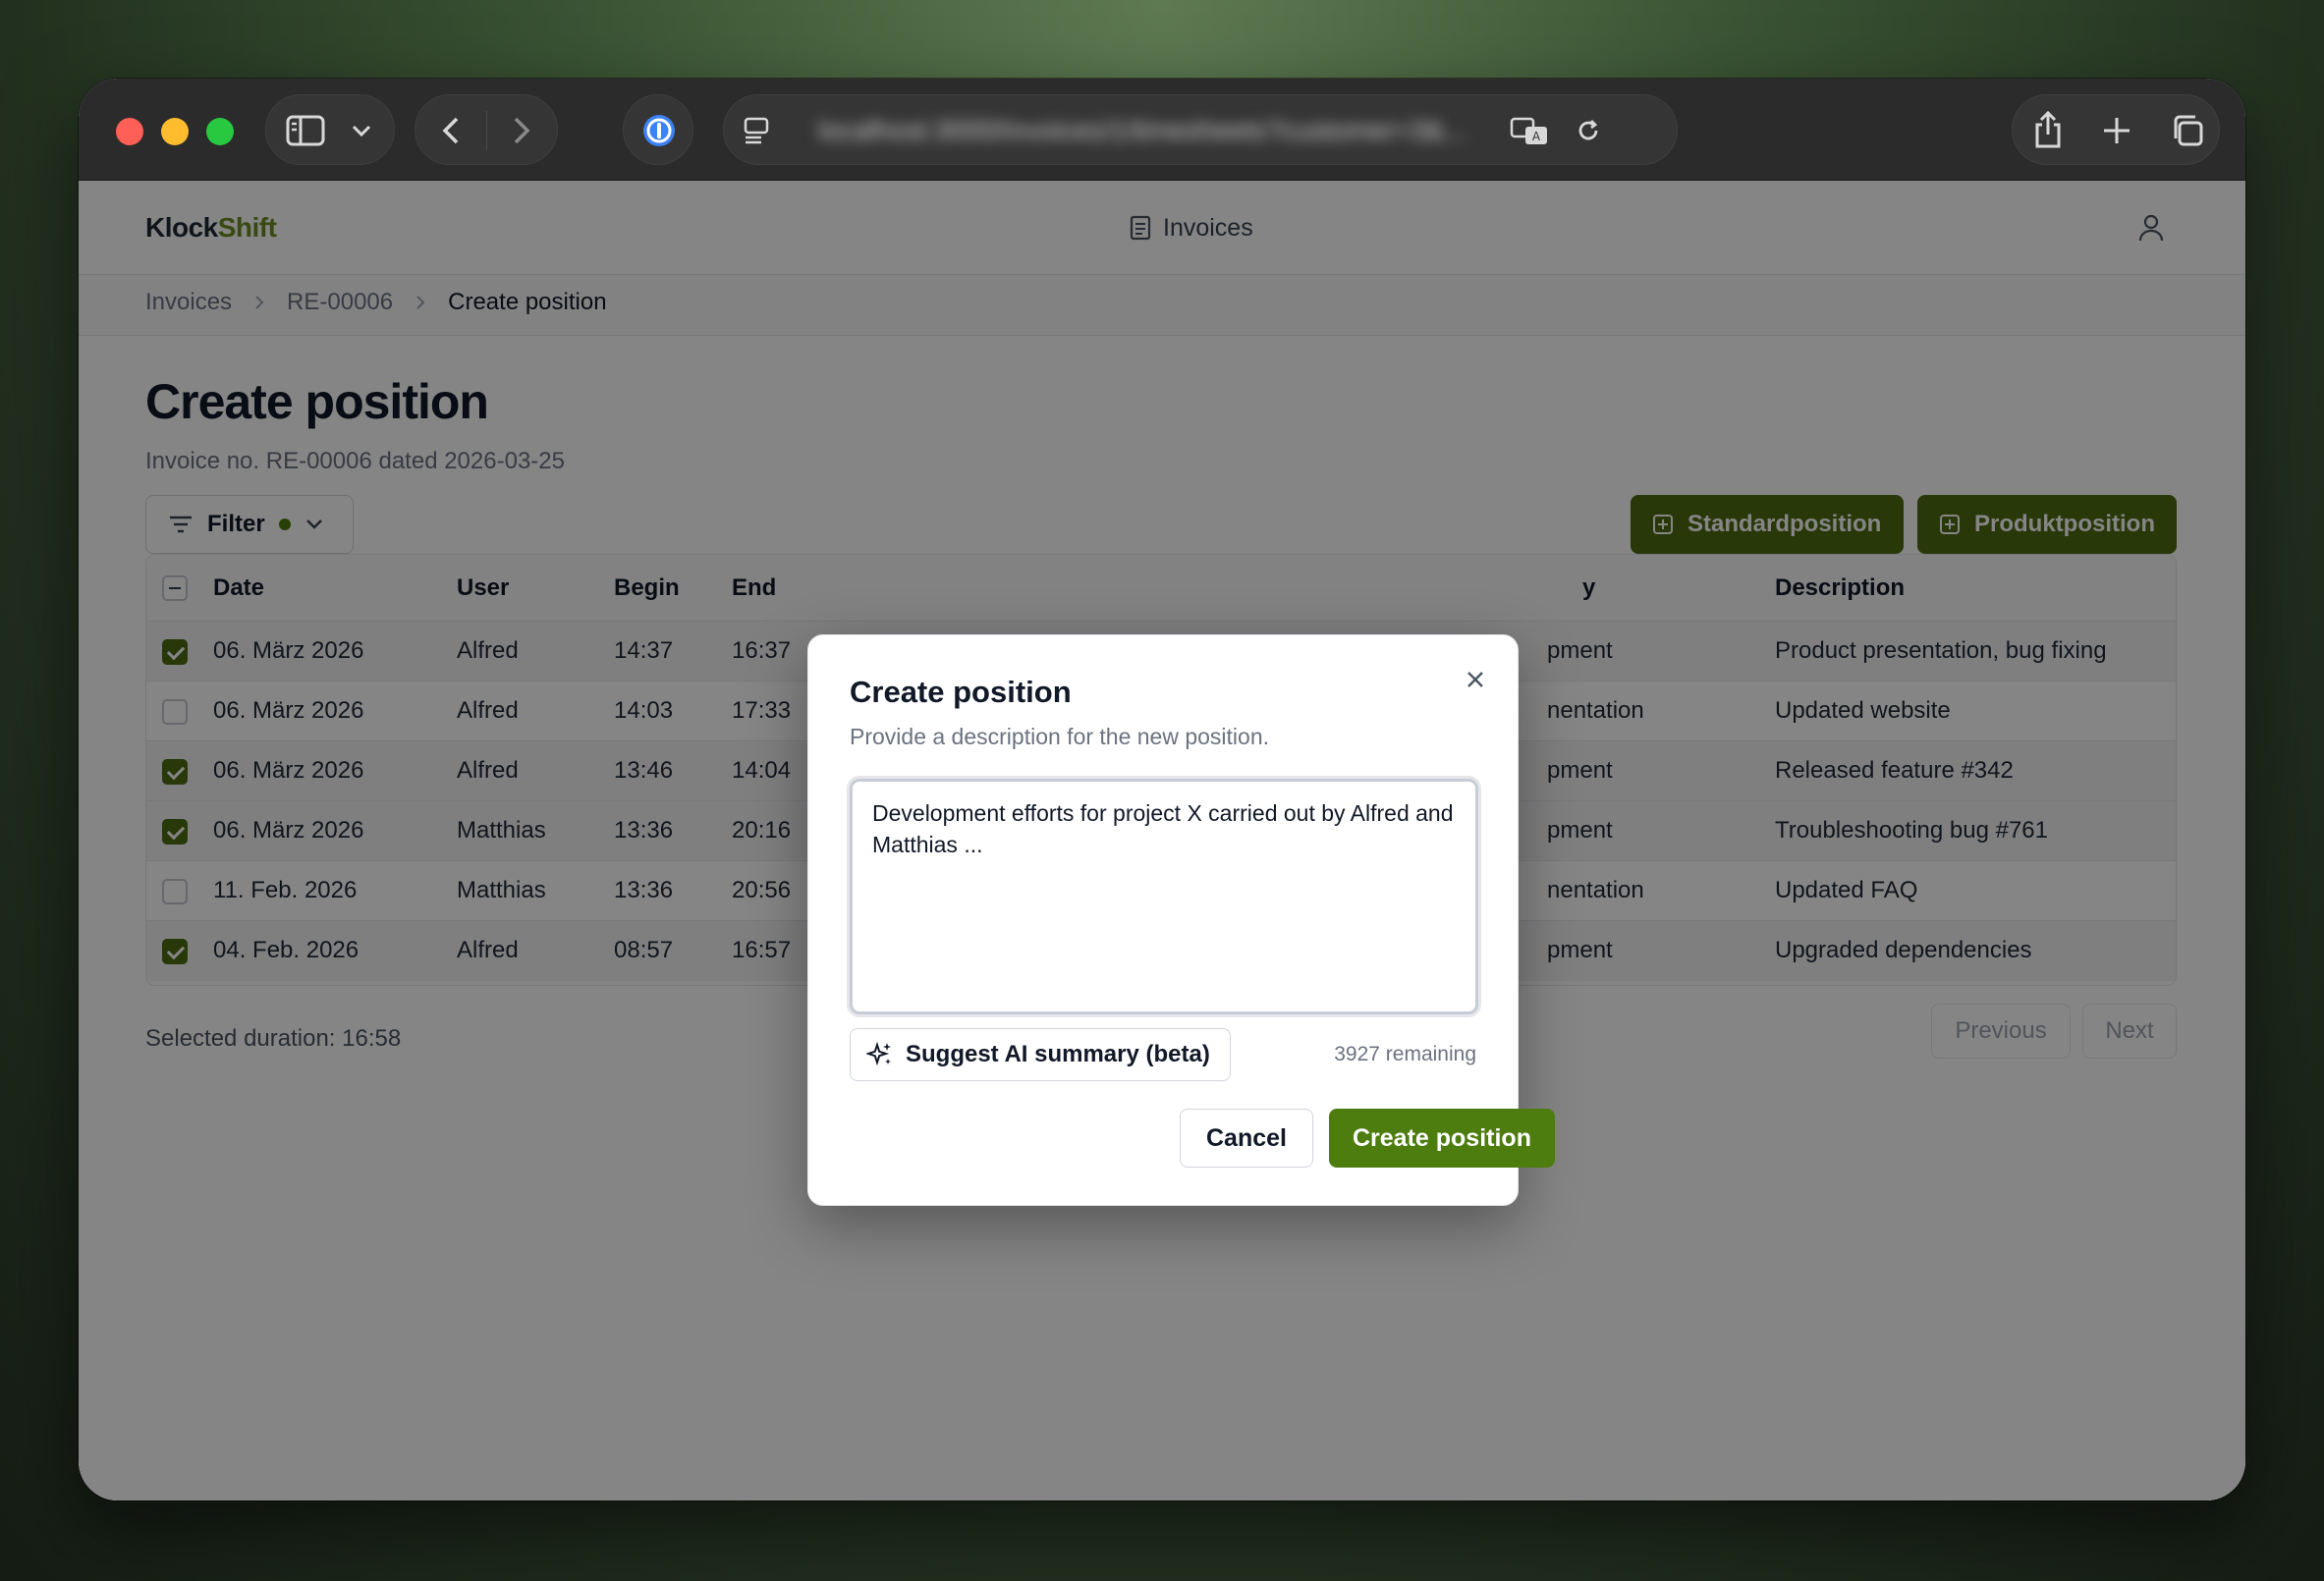 This screenshot has width=2324, height=1581. Describe the element at coordinates (1529, 130) in the screenshot. I see `translate-icon: A` at that location.